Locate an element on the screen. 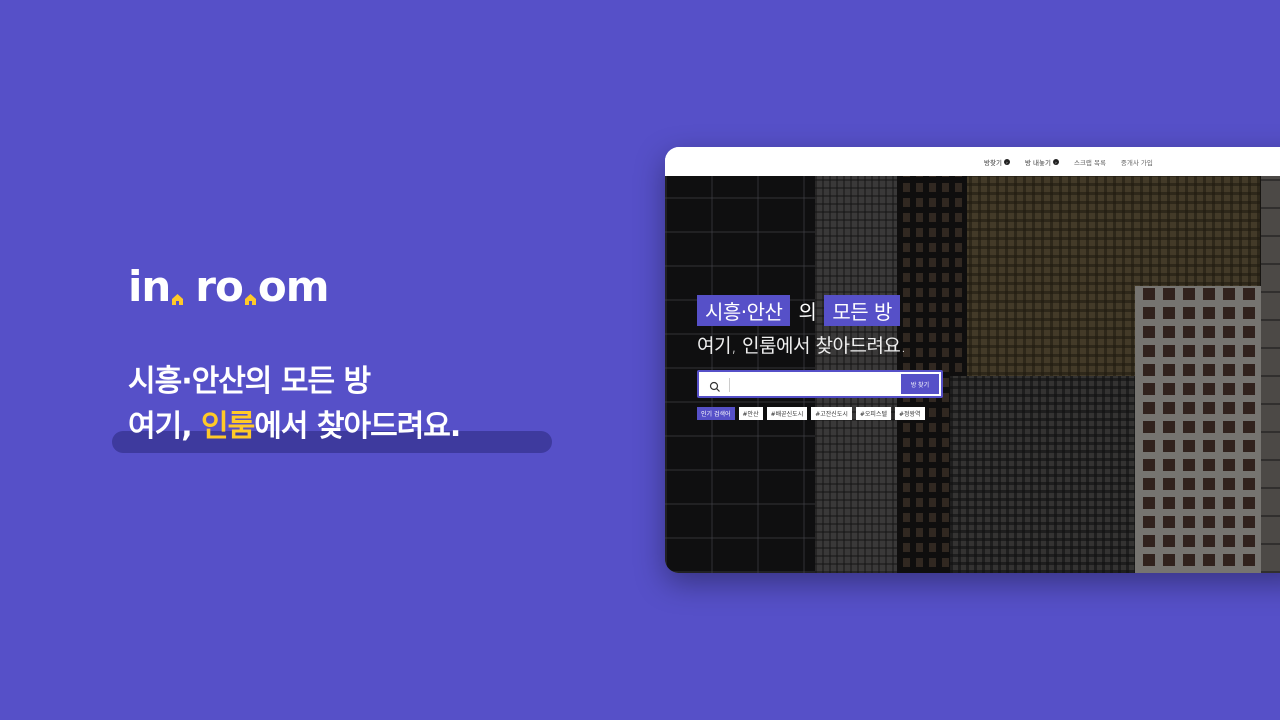 The image size is (1280, 720). top-nav: 방찾기 › 방 내놓기 › 스크랩 목록 중개사 가입 is located at coordinates (972, 161).